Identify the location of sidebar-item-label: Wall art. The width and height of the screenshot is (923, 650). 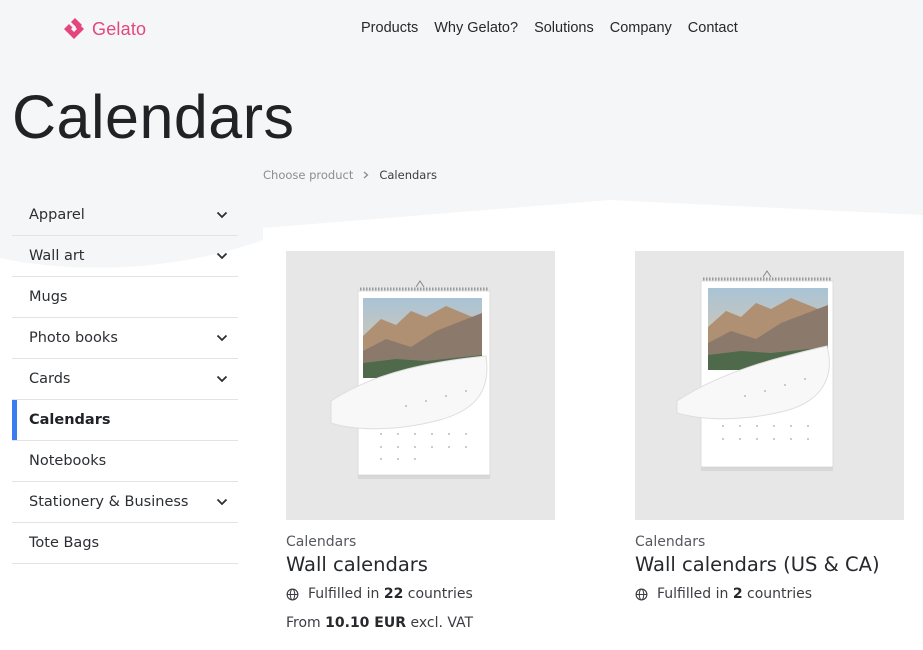
(57, 256).